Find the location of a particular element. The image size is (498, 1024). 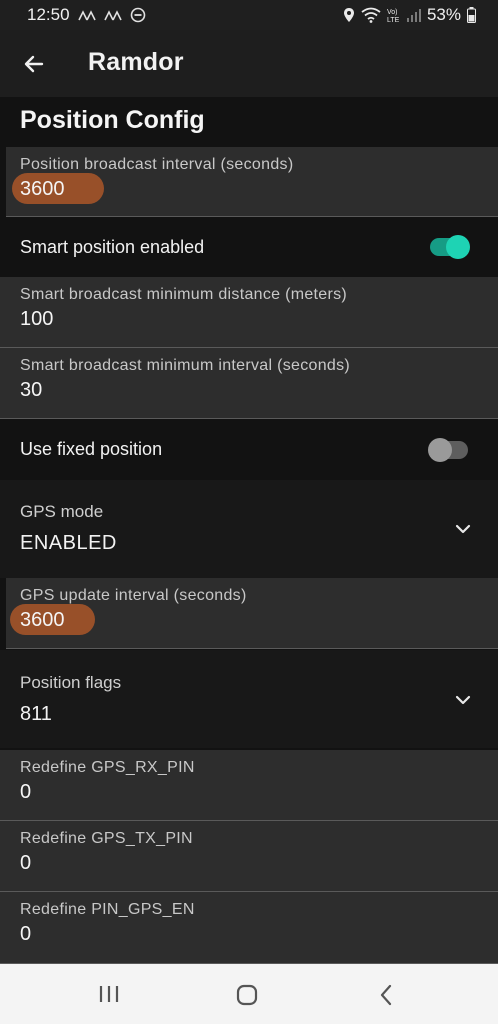

broadcast-interval-value: 3600 is located at coordinates (42, 189).